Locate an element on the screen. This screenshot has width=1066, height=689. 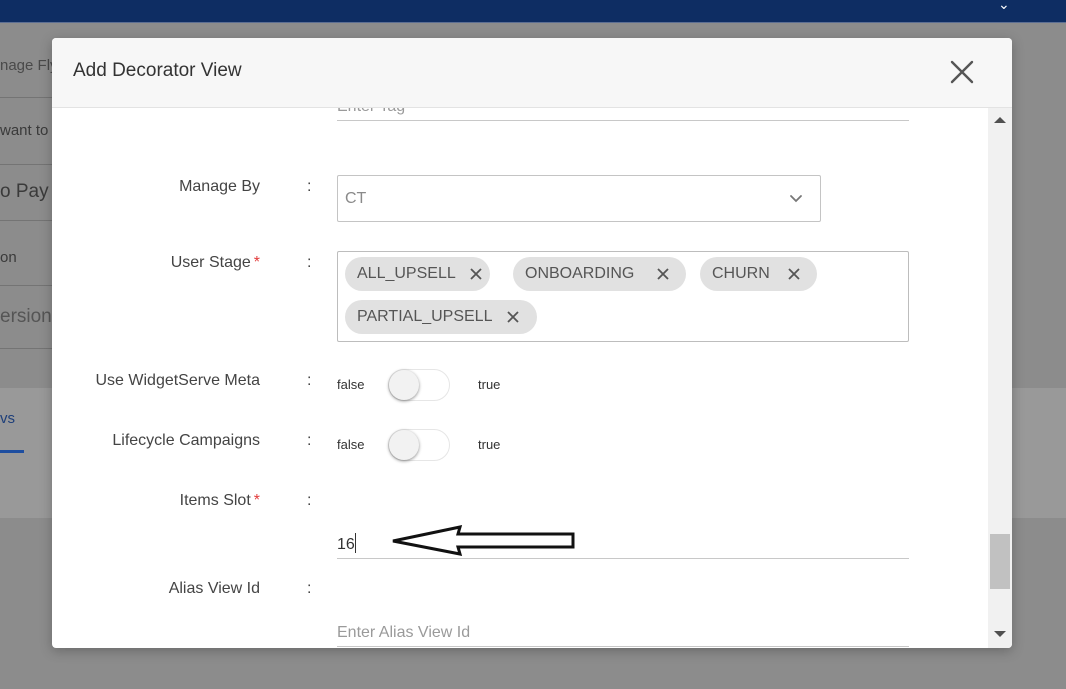
user-stage-label: User Stage * is located at coordinates (215, 262).